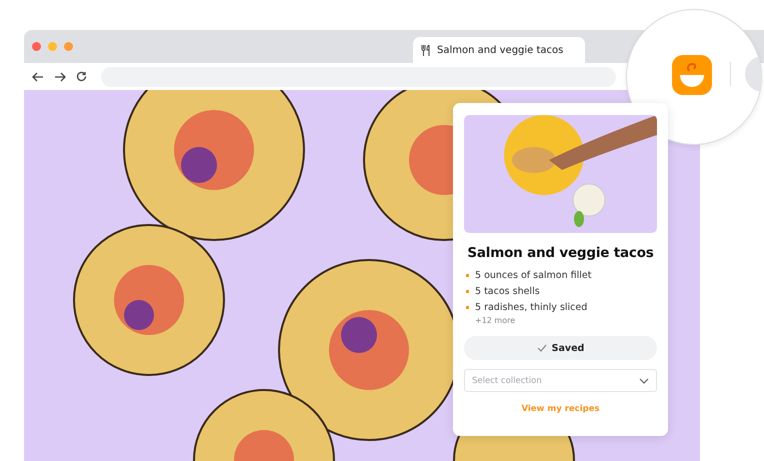 The image size is (764, 461). I want to click on more-ingredients-text: +12 more, so click(495, 320).